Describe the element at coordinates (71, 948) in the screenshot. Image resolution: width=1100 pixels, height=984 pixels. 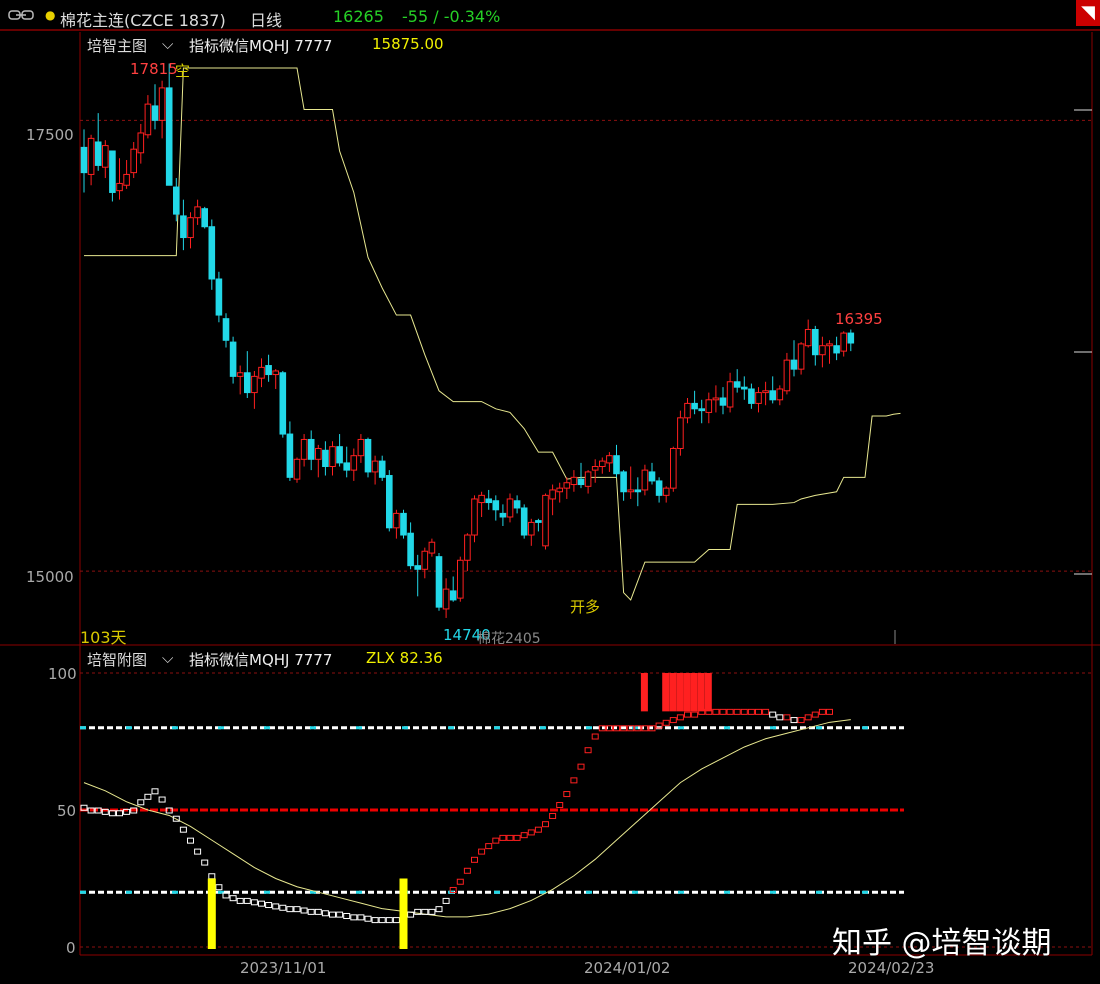
I see `sub-y-tick-0: 0` at that location.